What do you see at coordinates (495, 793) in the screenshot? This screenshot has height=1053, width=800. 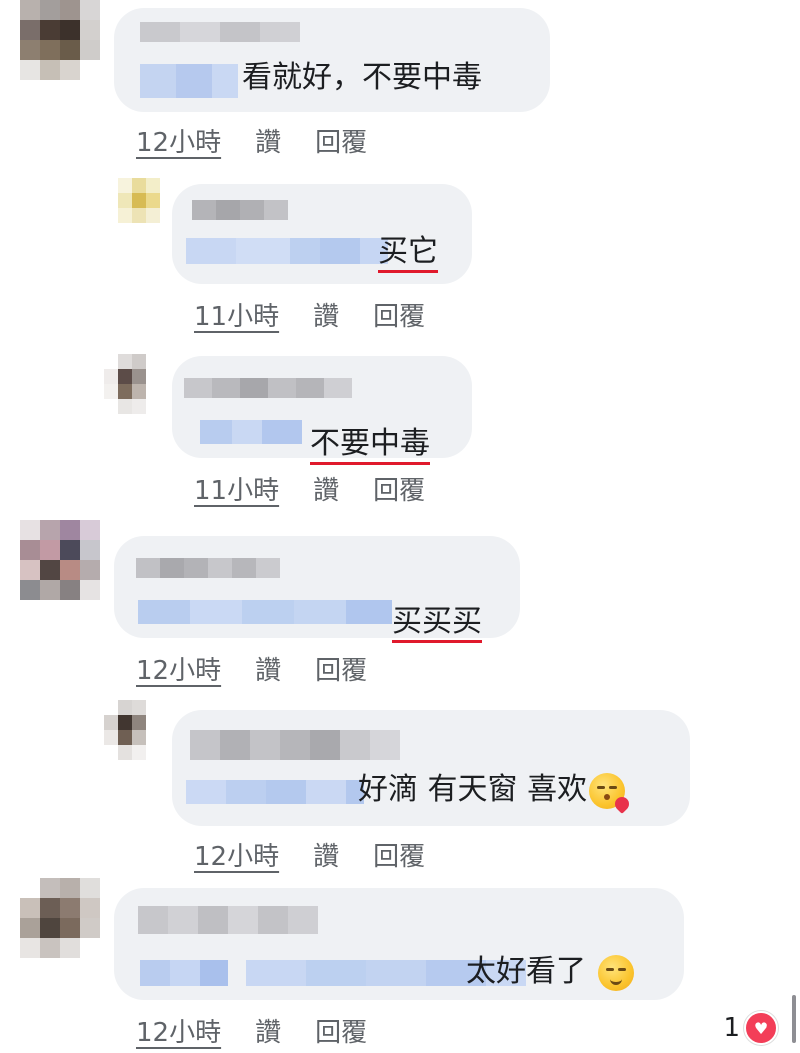 I see `comment-text: 好滴 有天窗 喜欢` at bounding box center [495, 793].